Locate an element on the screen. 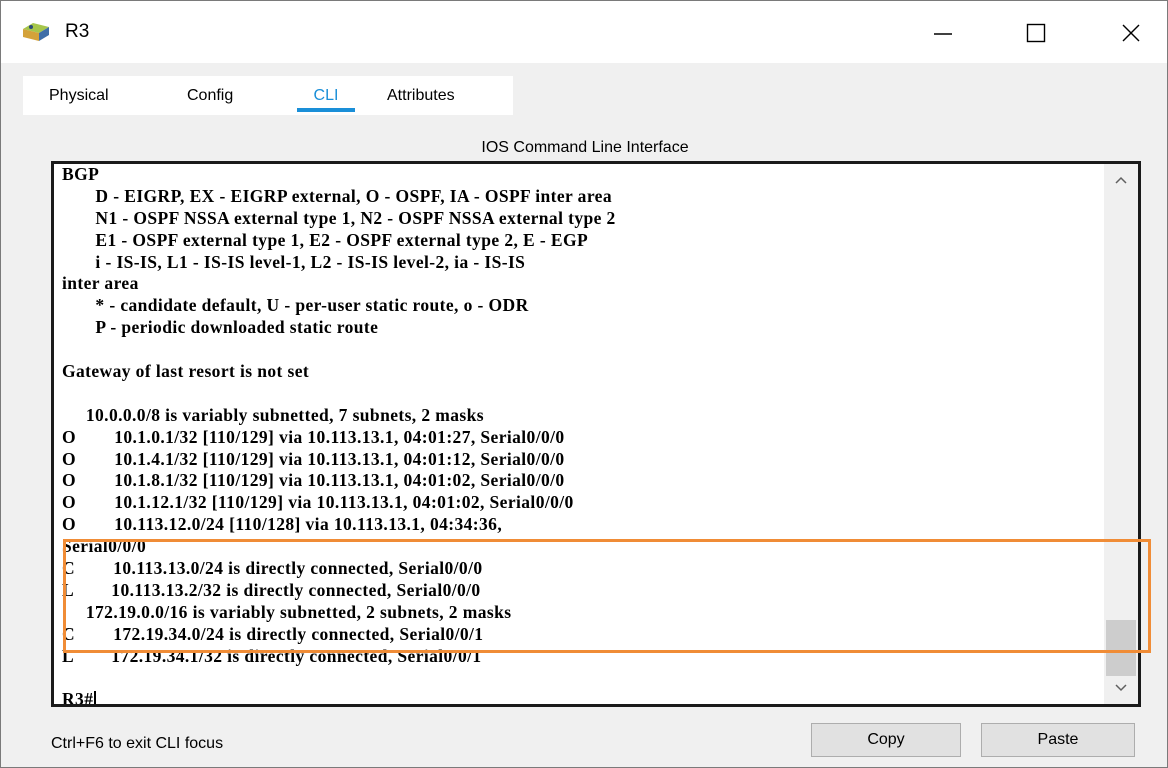 The width and height of the screenshot is (1168, 768). tab-physical: Physical is located at coordinates (79, 95).